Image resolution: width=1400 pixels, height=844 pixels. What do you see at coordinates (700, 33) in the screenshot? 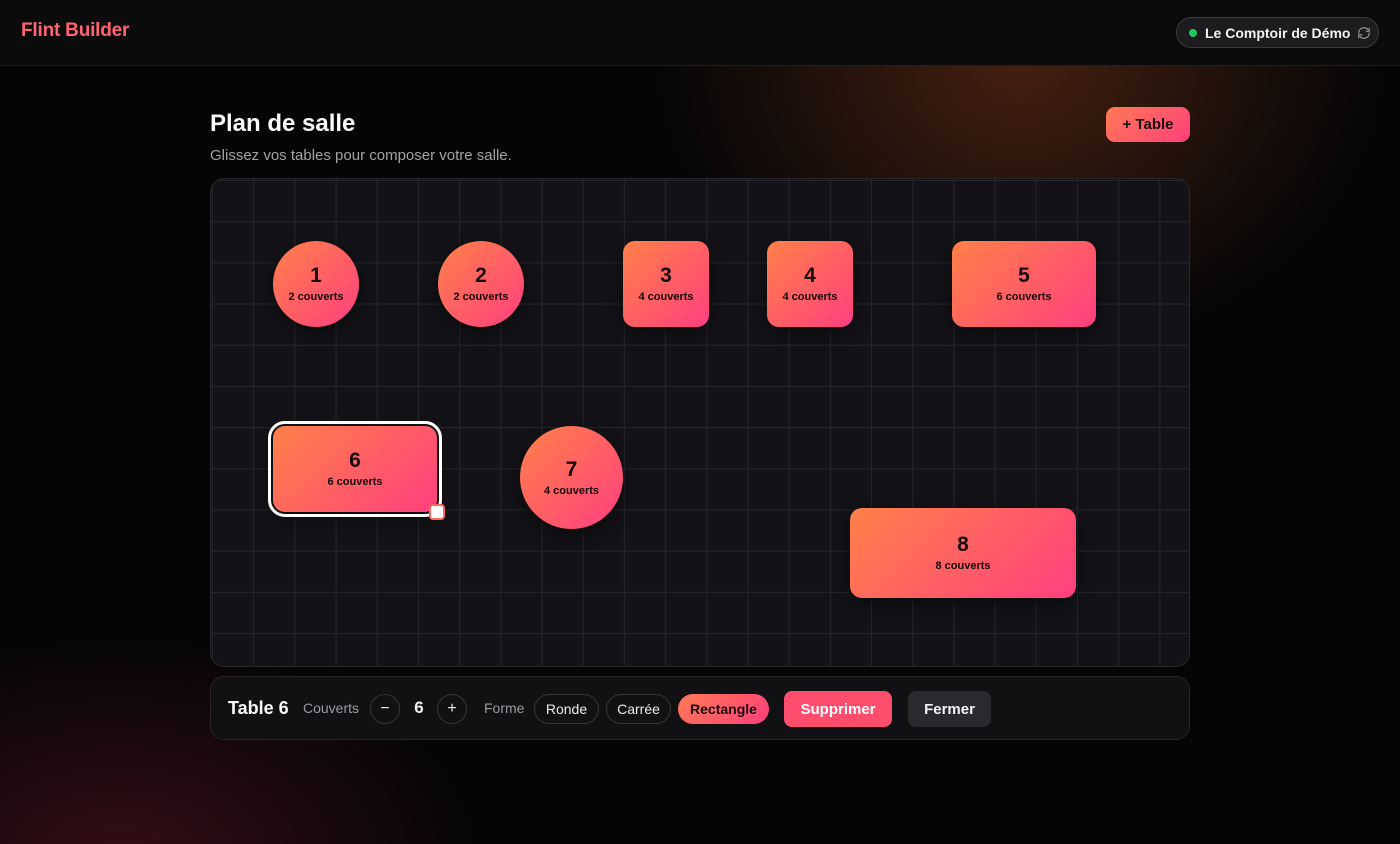
I see `top-bar: Flint Builder Le Comptoir de Démo` at bounding box center [700, 33].